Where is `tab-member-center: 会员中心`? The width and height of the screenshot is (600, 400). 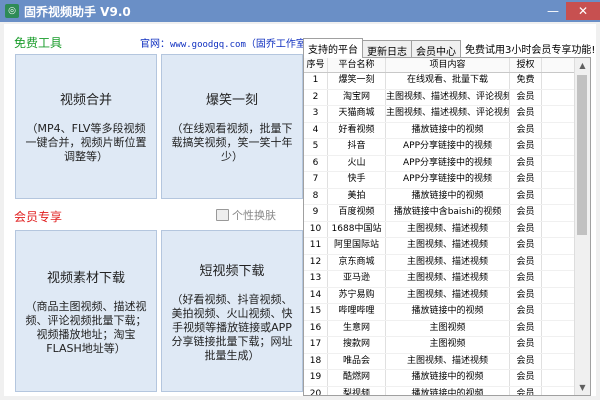
tab-member-center: 会员中心 is located at coordinates (436, 49).